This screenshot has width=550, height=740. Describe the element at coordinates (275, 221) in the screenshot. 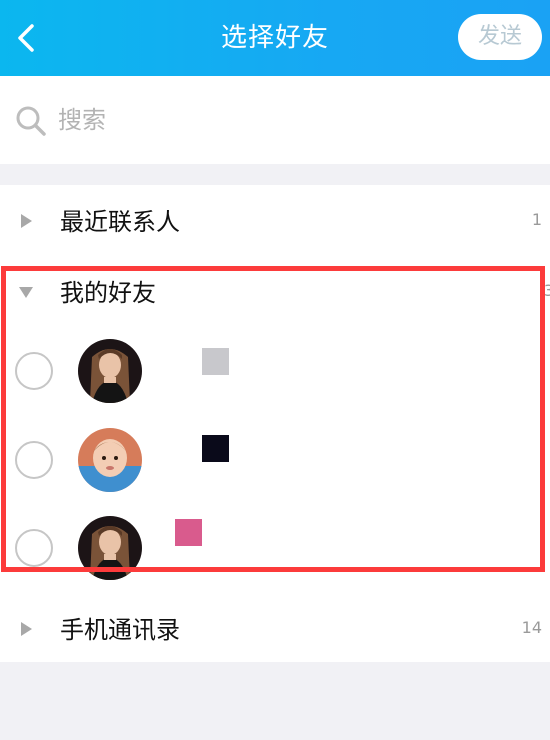

I see `group-recent-contacts: 最近联系人 1` at that location.